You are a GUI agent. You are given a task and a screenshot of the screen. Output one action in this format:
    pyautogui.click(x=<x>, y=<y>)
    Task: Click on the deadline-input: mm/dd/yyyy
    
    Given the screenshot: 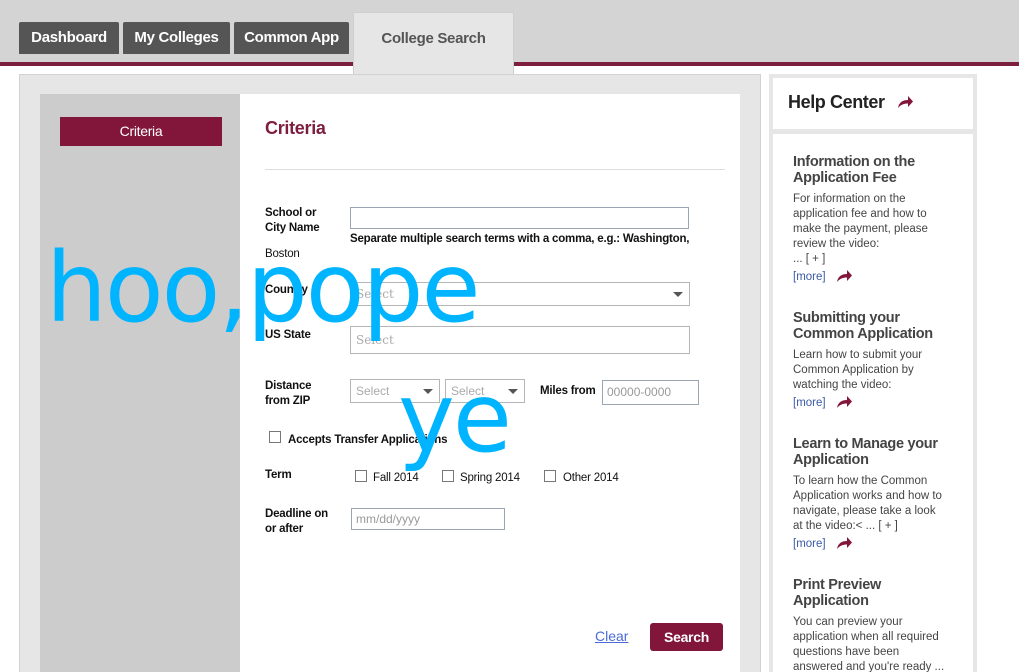 What is the action you would take?
    pyautogui.click(x=428, y=519)
    